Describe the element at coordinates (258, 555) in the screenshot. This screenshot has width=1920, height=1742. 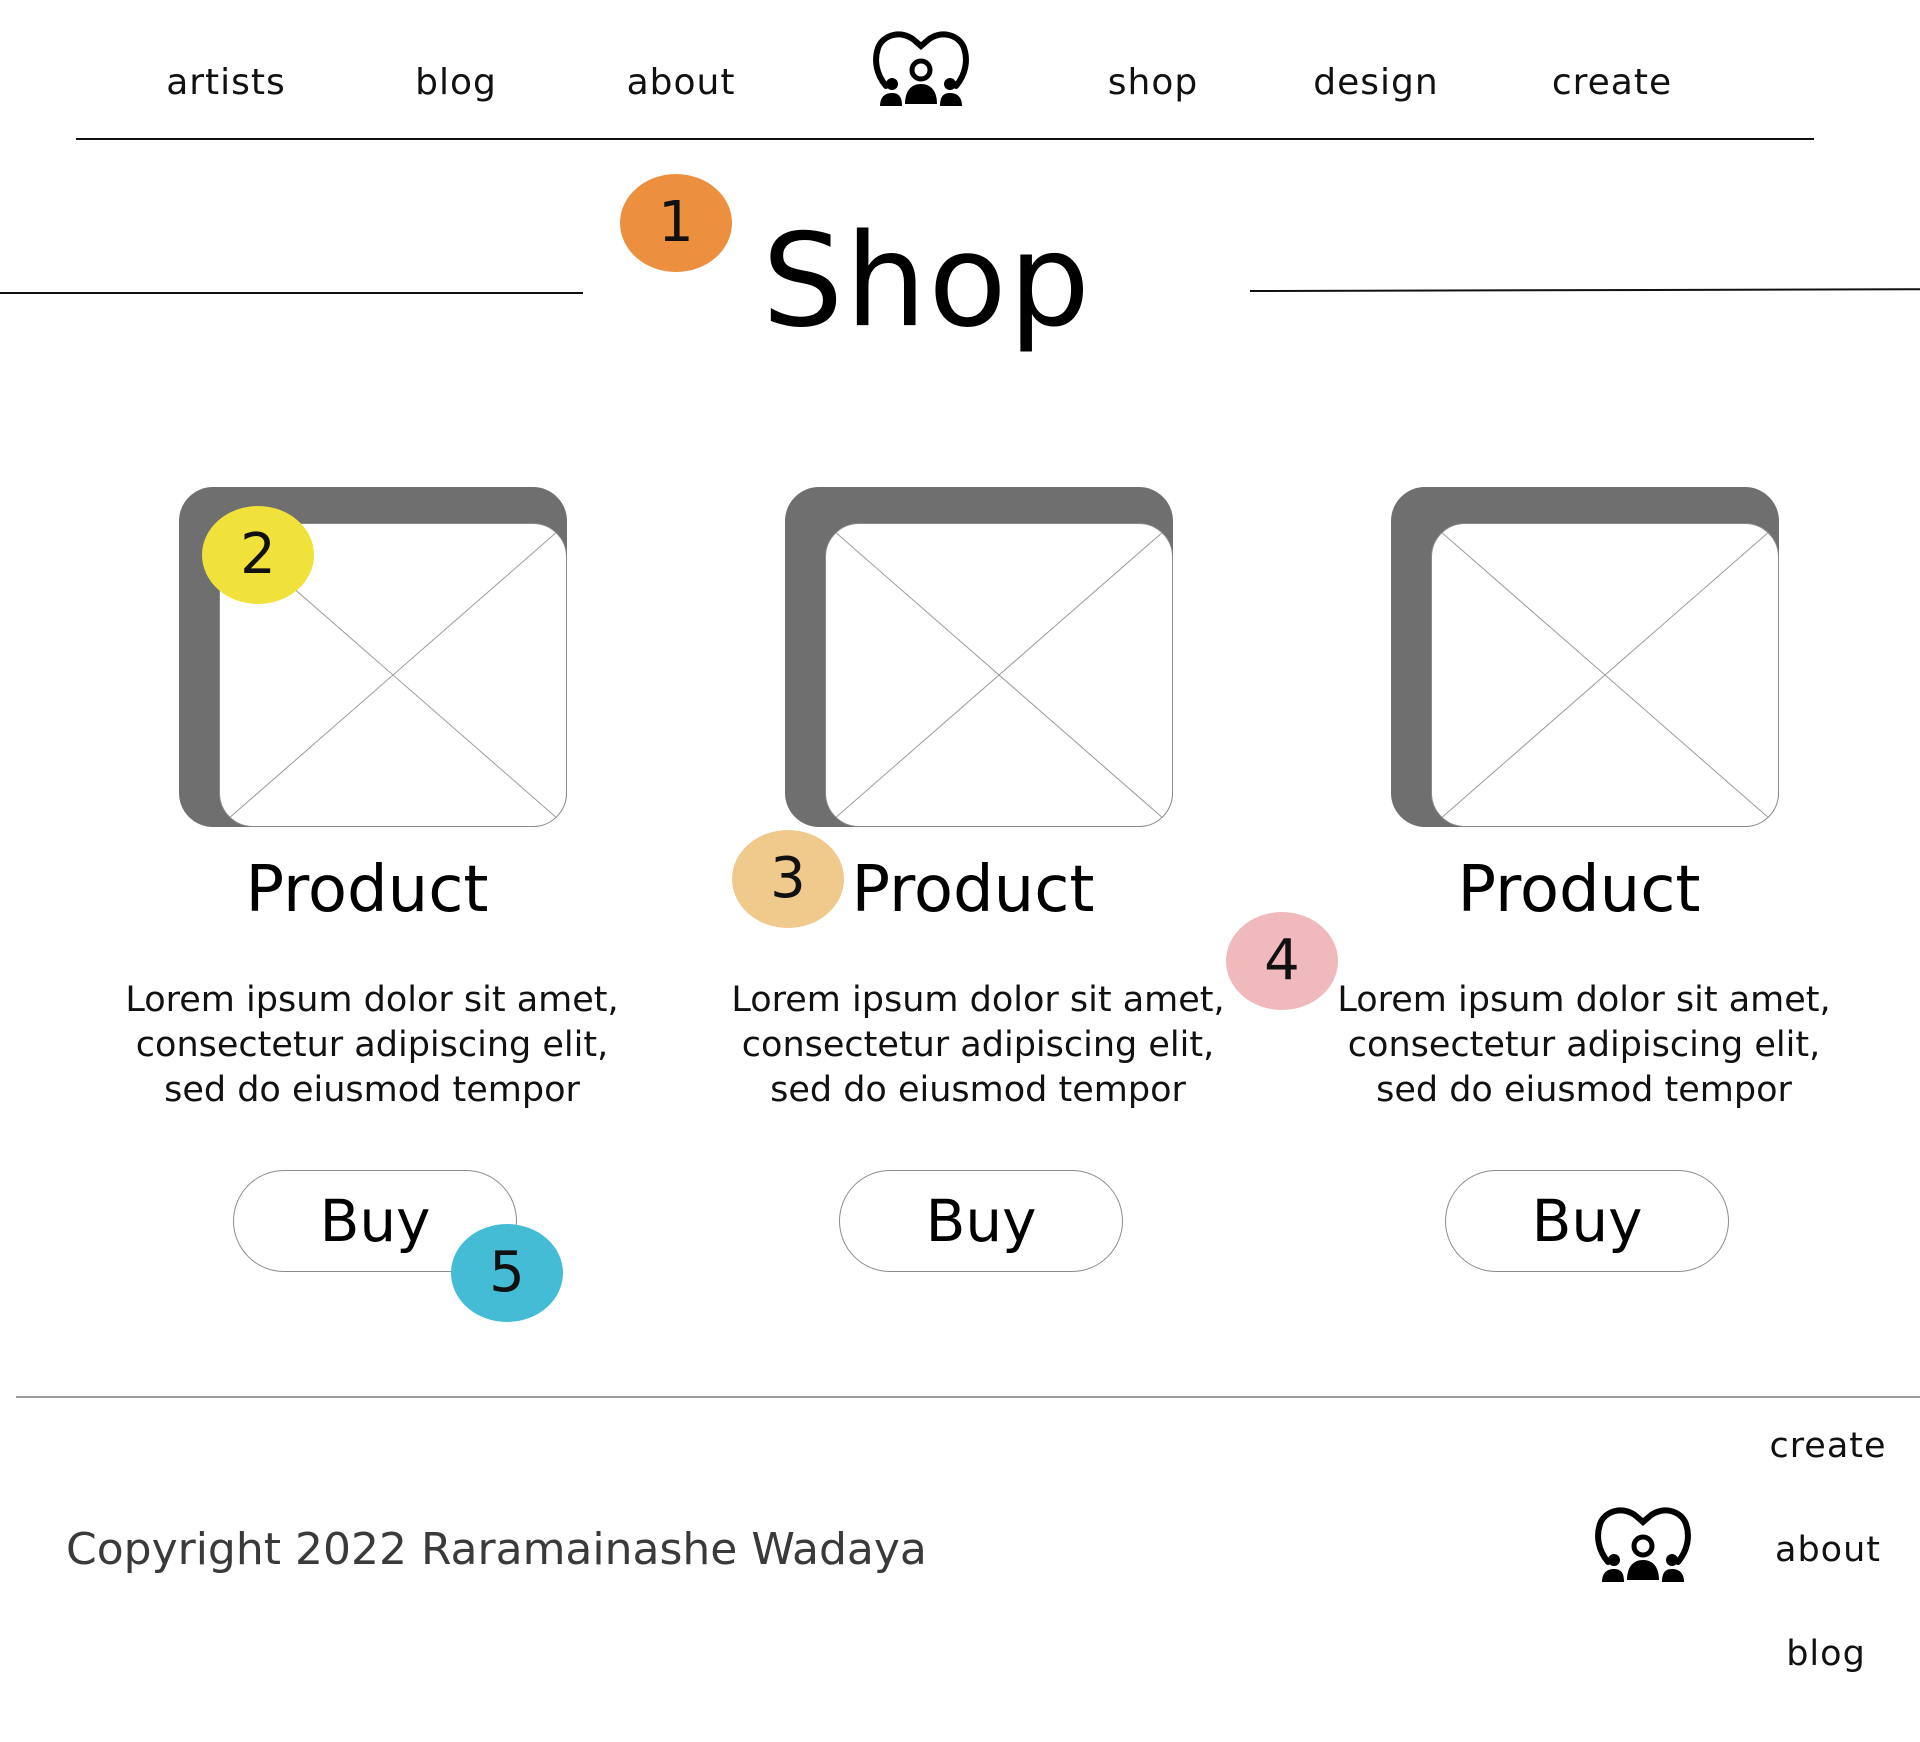
I see `annotation-marker-2: 2` at that location.